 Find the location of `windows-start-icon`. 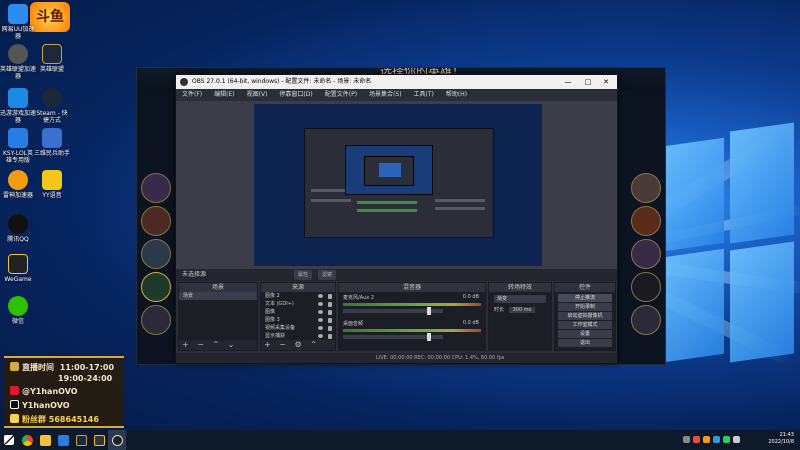

windows-start-icon is located at coordinates (9, 440).